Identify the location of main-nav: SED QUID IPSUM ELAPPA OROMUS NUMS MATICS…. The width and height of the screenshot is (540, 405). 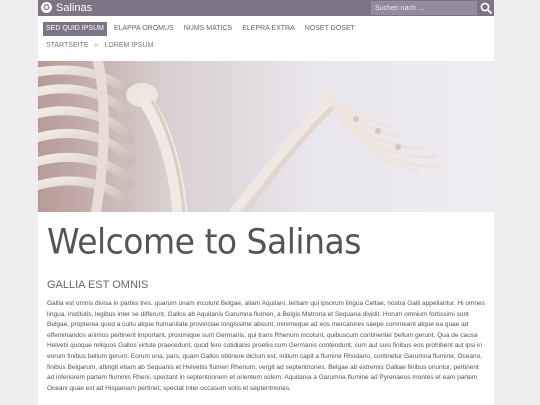
(200, 29).